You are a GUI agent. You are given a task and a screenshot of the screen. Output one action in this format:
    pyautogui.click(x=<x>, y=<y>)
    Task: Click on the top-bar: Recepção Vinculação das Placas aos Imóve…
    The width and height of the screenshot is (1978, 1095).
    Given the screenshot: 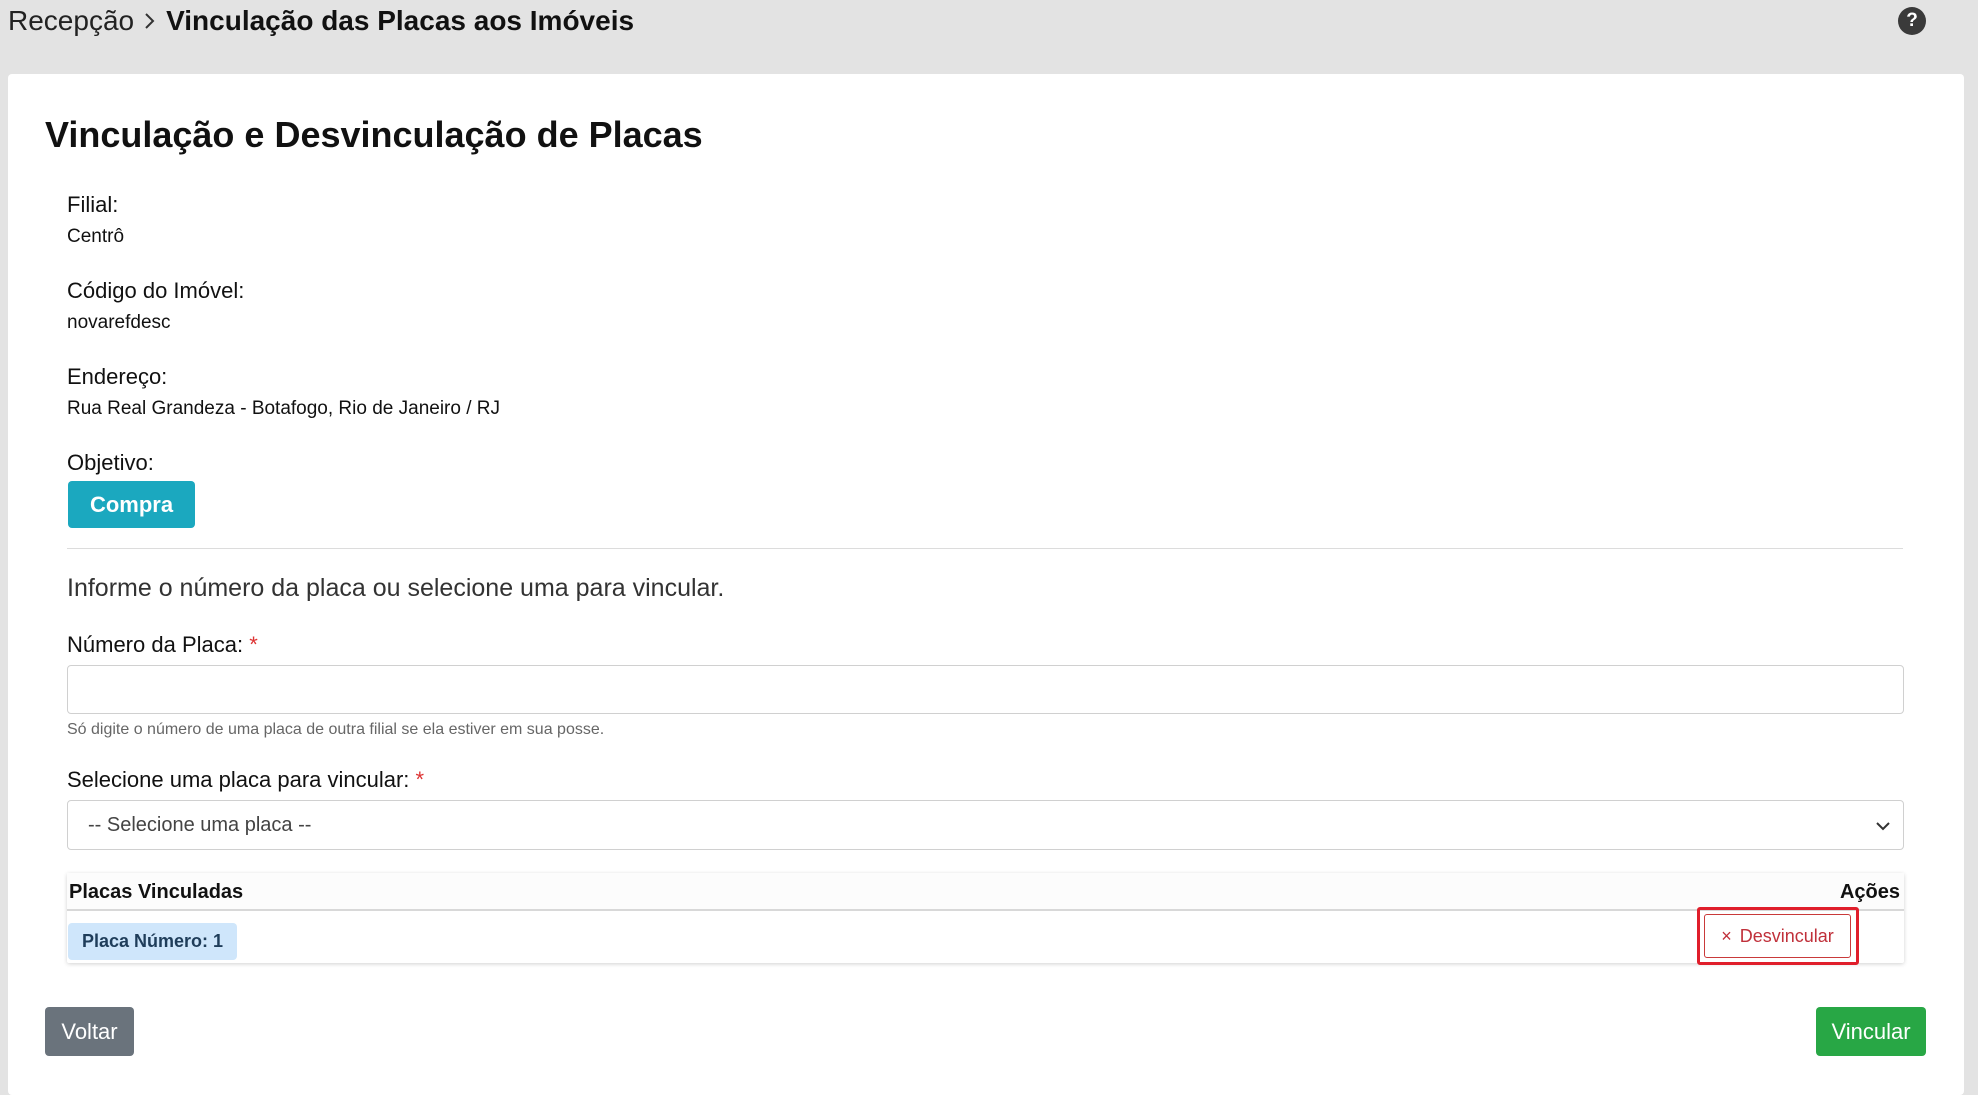 What is the action you would take?
    pyautogui.click(x=989, y=36)
    